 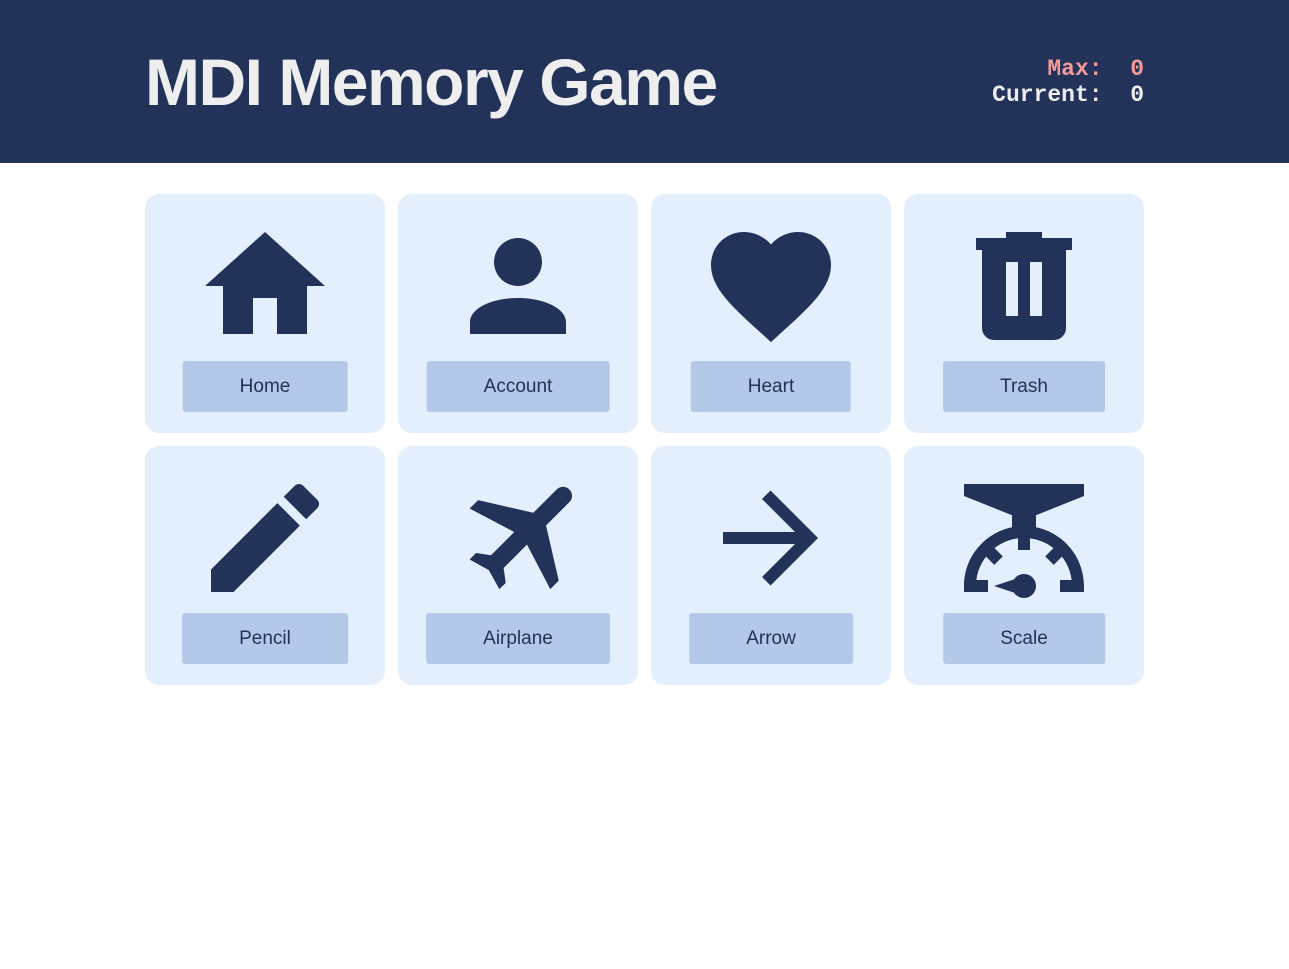 What do you see at coordinates (265, 386) in the screenshot?
I see `card-label: Home` at bounding box center [265, 386].